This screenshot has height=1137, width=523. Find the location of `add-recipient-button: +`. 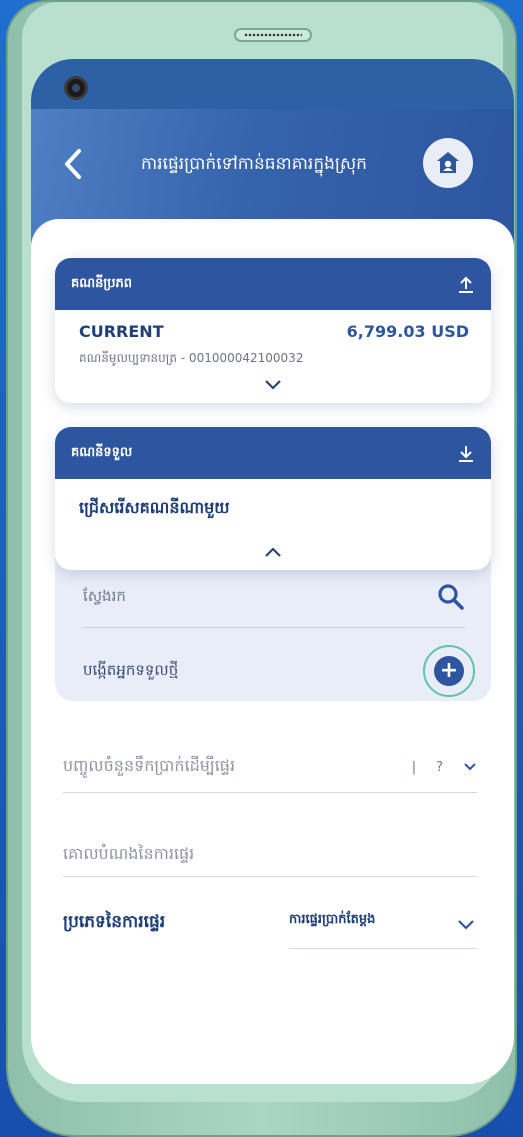

add-recipient-button: + is located at coordinates (449, 671).